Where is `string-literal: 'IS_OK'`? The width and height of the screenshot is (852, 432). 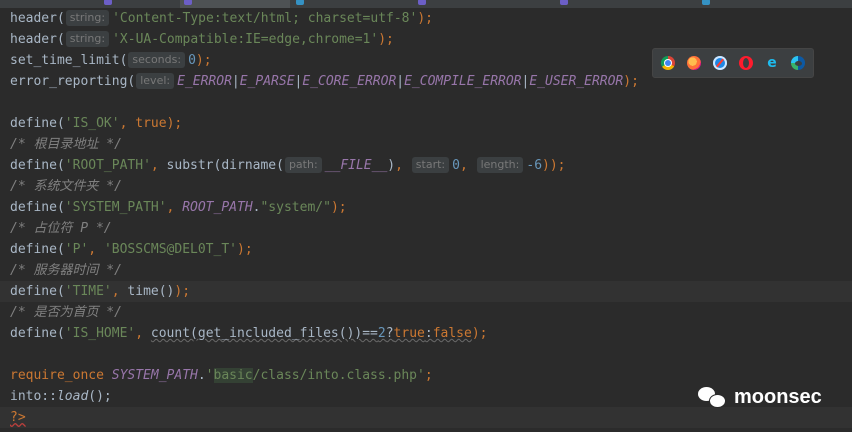
string-literal: 'IS_OK' is located at coordinates (92, 123).